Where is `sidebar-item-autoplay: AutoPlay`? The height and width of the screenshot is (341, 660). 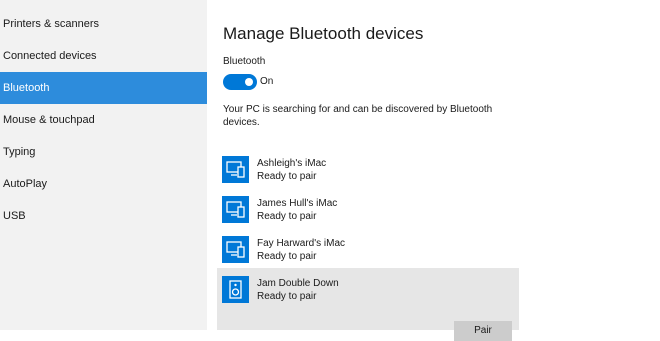
sidebar-item-autoplay: AutoPlay is located at coordinates (103, 184).